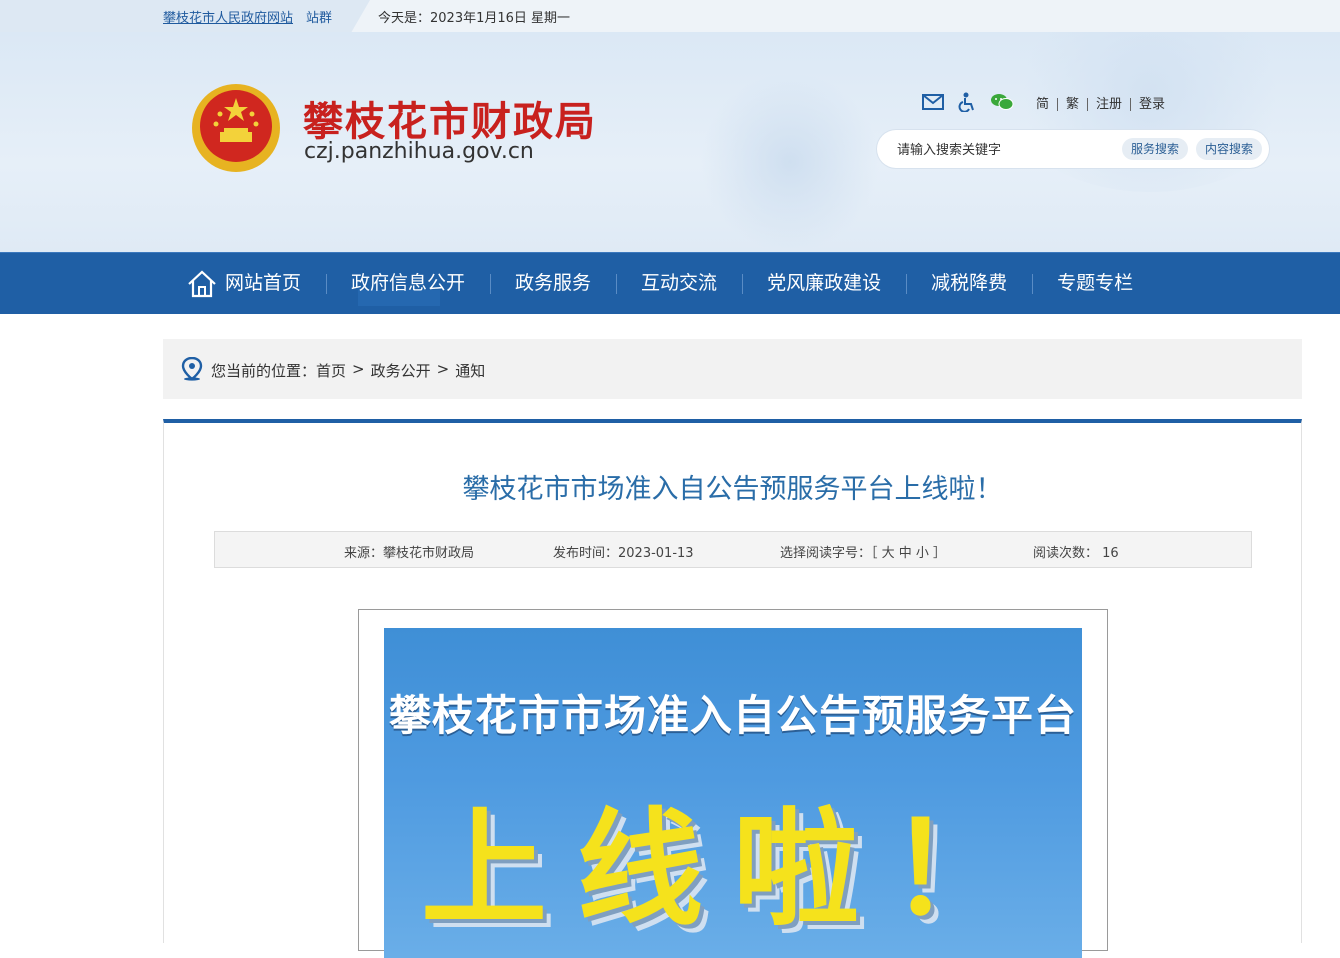  Describe the element at coordinates (1043, 104) in the screenshot. I see `simplified-chinese-link: 简` at that location.